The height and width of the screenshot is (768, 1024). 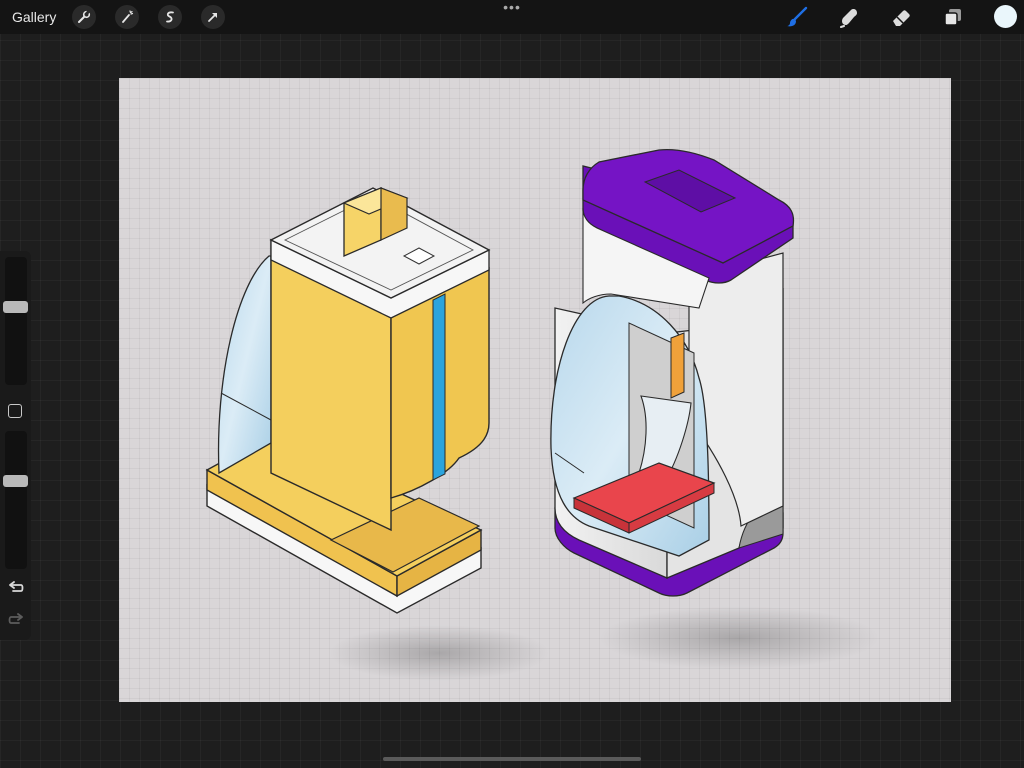 I want to click on left-sidebar, so click(x=15, y=445).